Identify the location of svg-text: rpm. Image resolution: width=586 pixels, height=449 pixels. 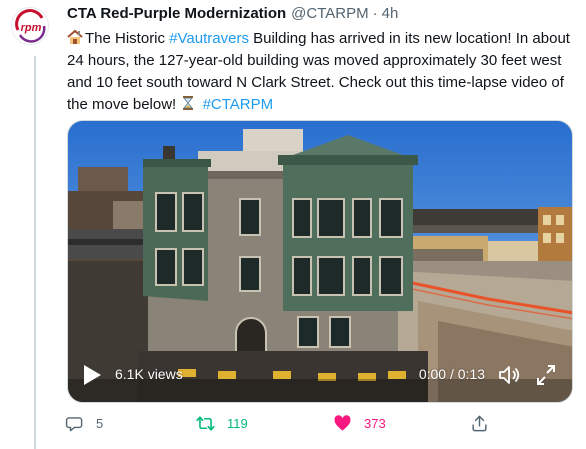
(31, 28).